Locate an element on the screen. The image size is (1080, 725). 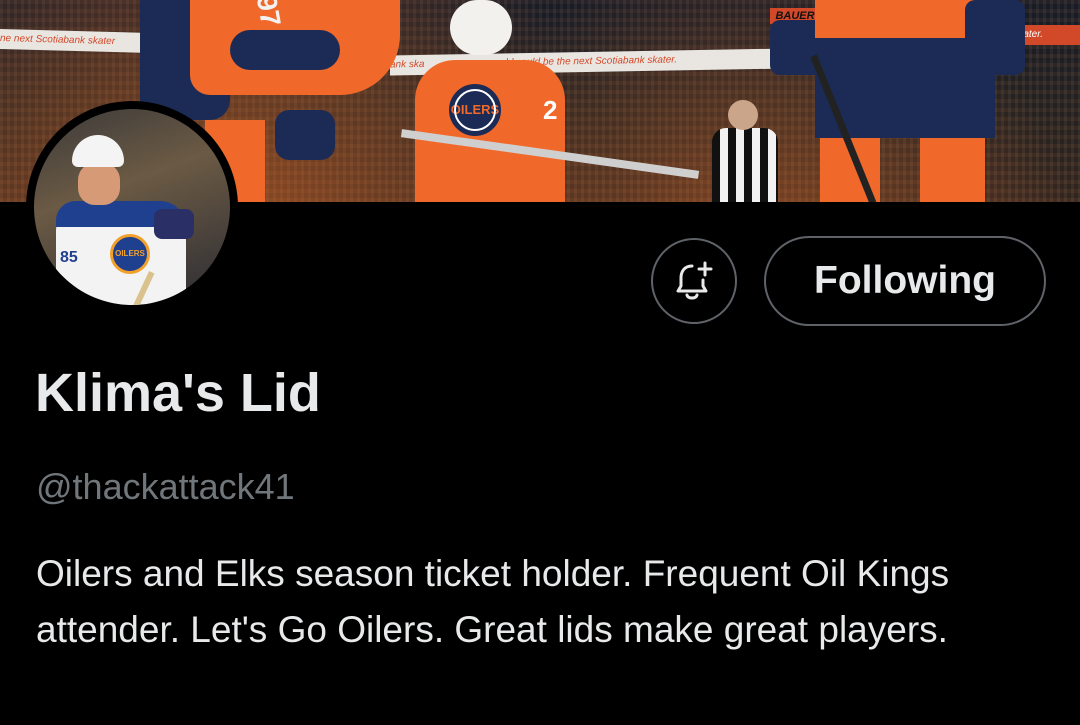
profile-handle: @thackattack41 is located at coordinates (165, 486).